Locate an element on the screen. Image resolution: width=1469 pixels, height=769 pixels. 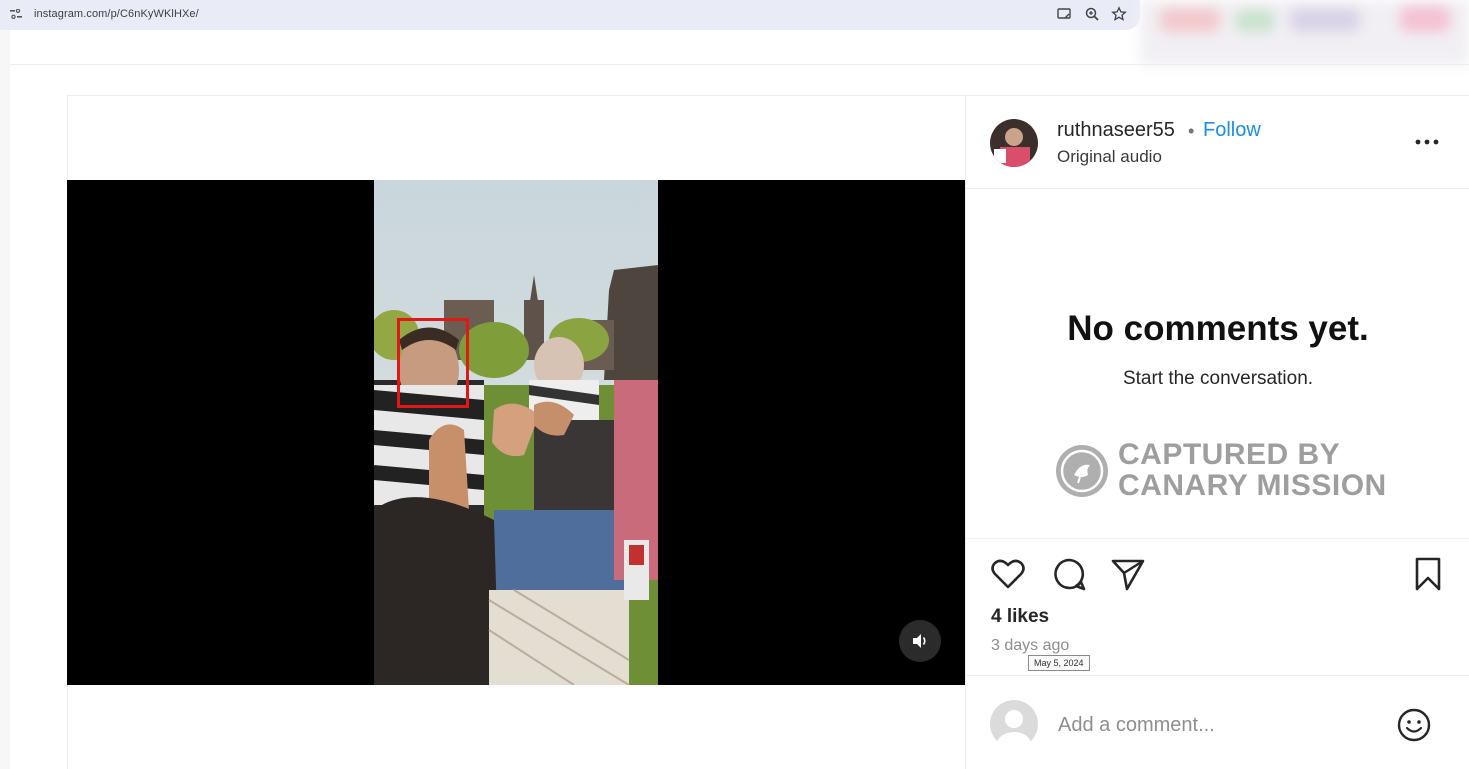
author-avatar is located at coordinates (1014, 143).